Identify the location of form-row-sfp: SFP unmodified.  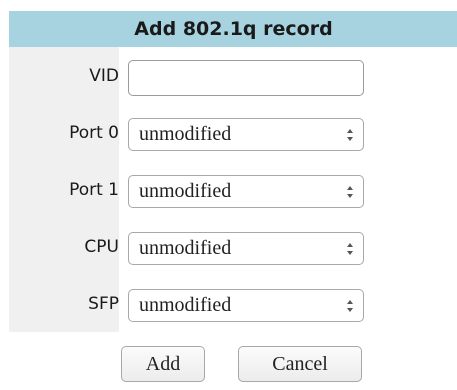
(233, 303).